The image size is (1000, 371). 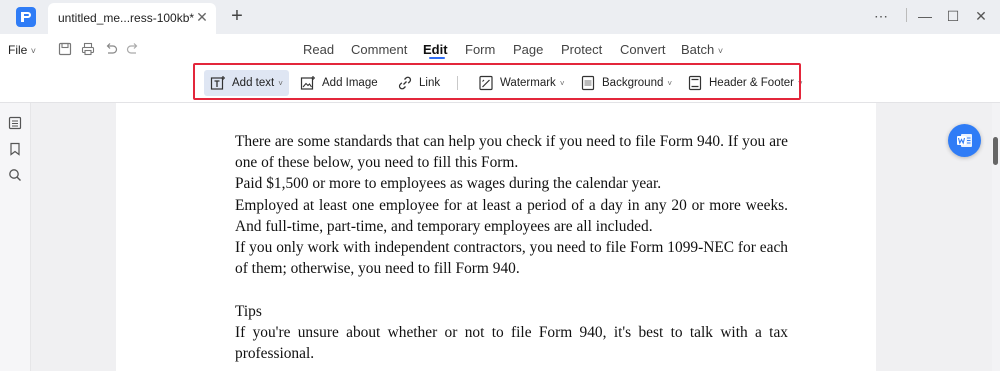 What do you see at coordinates (480, 49) in the screenshot?
I see `tab-form: Form` at bounding box center [480, 49].